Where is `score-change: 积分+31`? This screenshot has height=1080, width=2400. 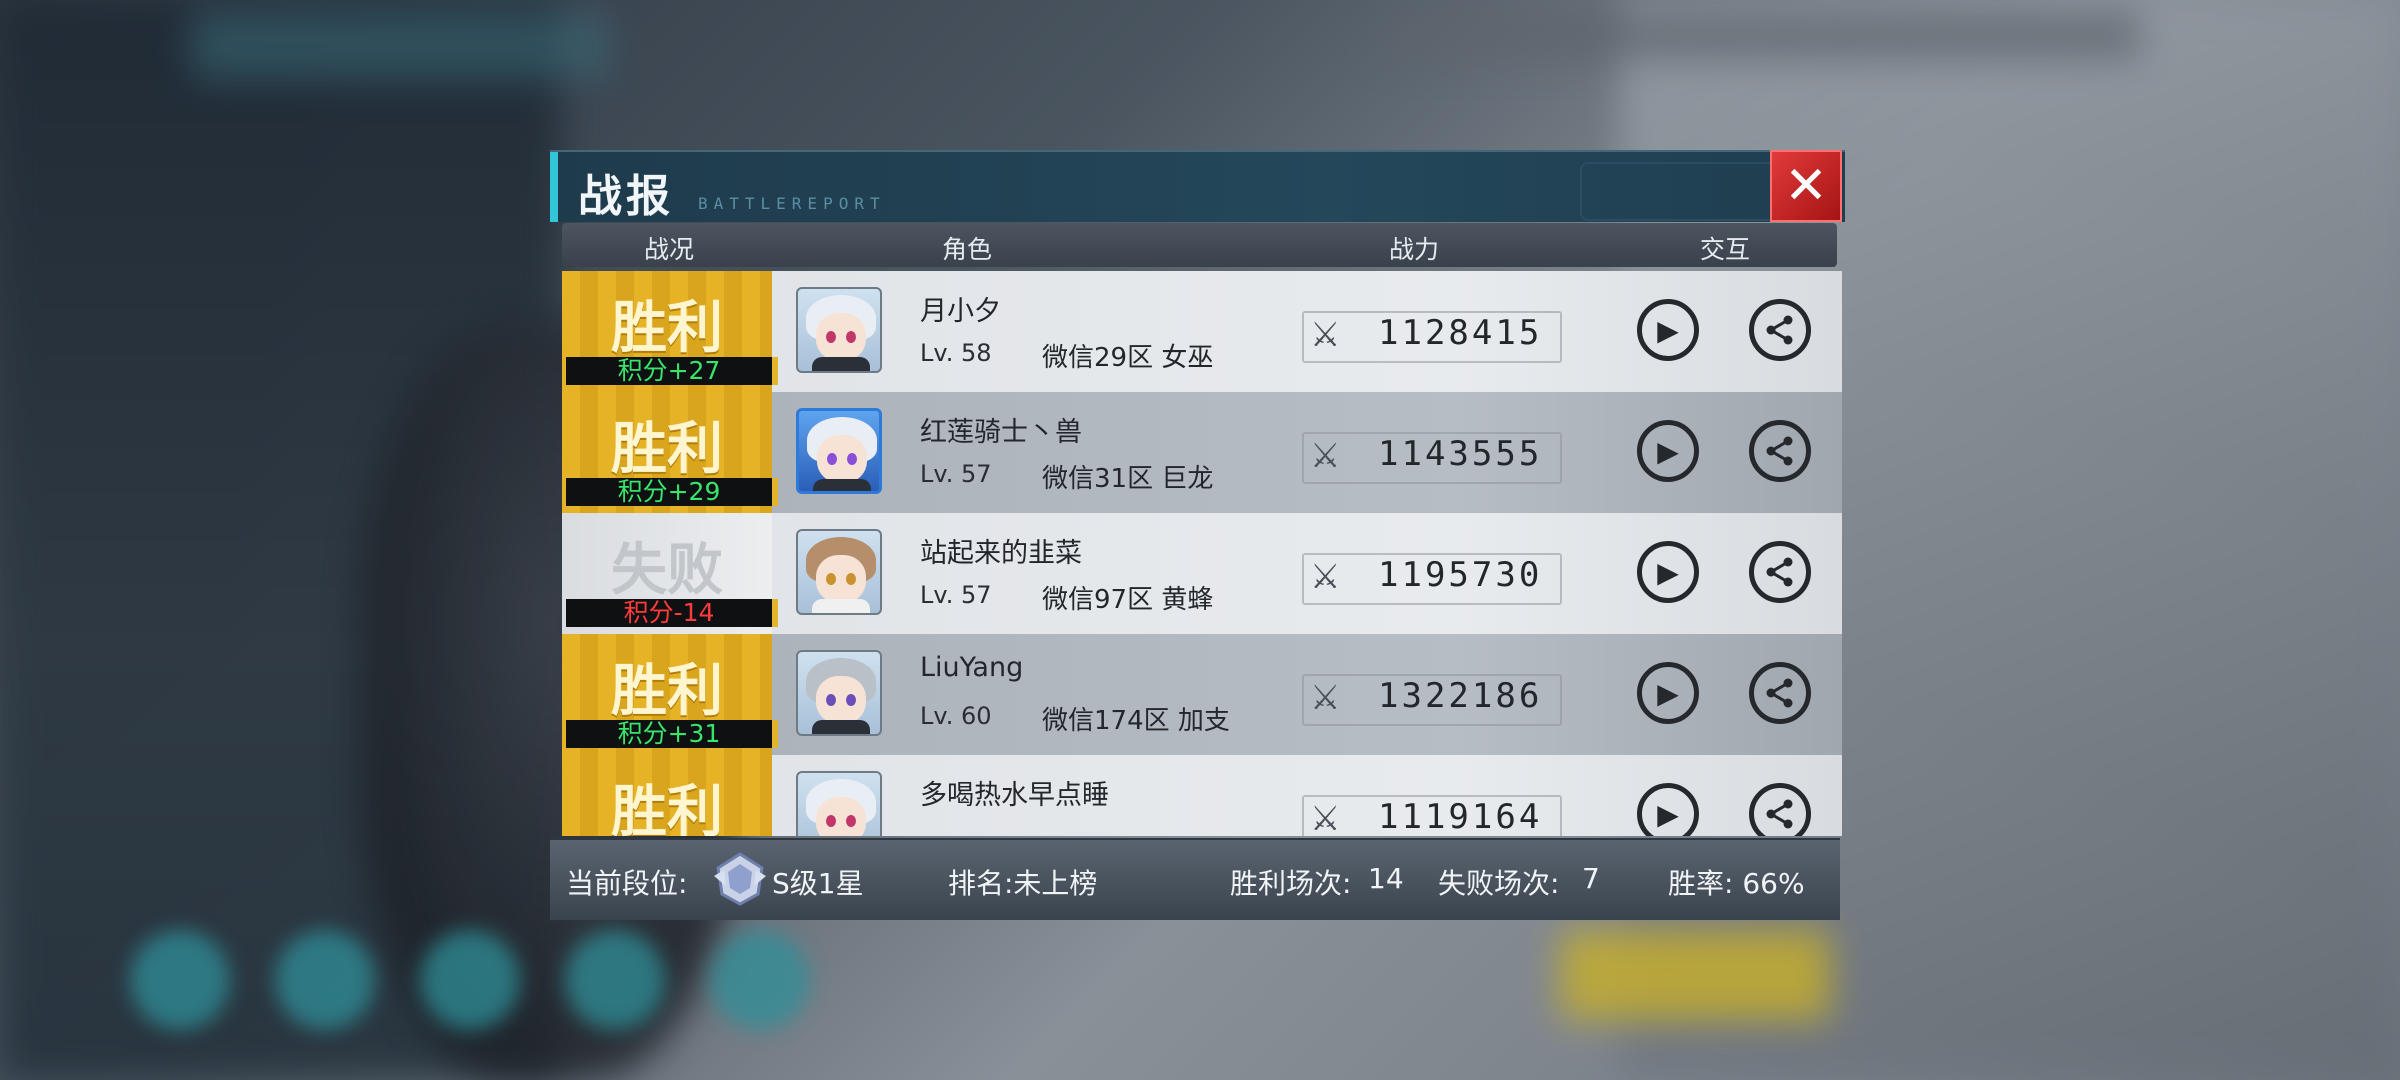
score-change: 积分+31 is located at coordinates (672, 734).